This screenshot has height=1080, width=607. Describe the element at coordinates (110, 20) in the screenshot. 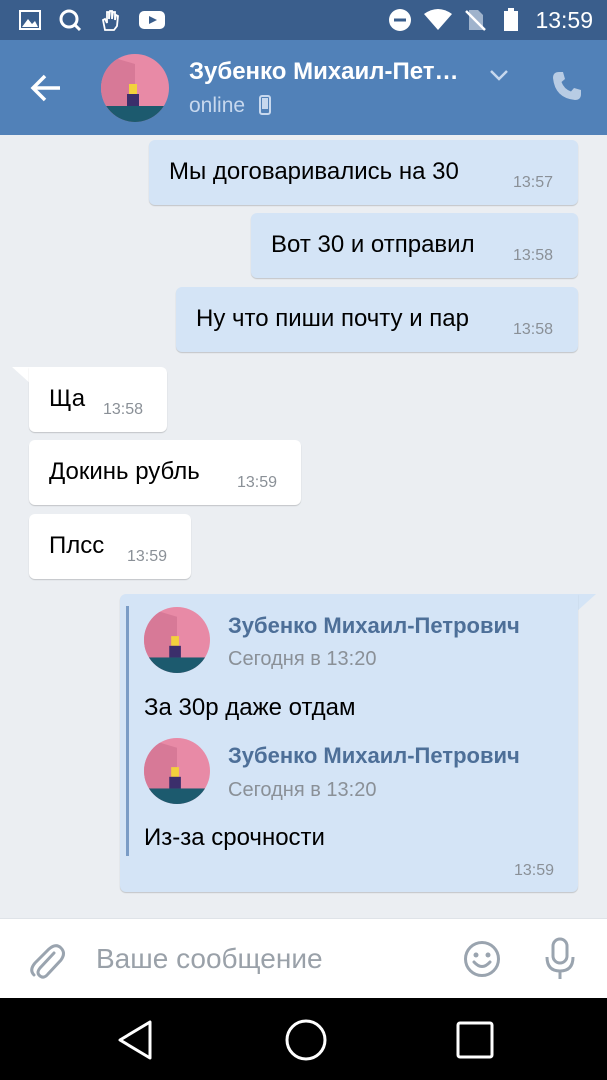

I see `hand-gesture-icon` at that location.